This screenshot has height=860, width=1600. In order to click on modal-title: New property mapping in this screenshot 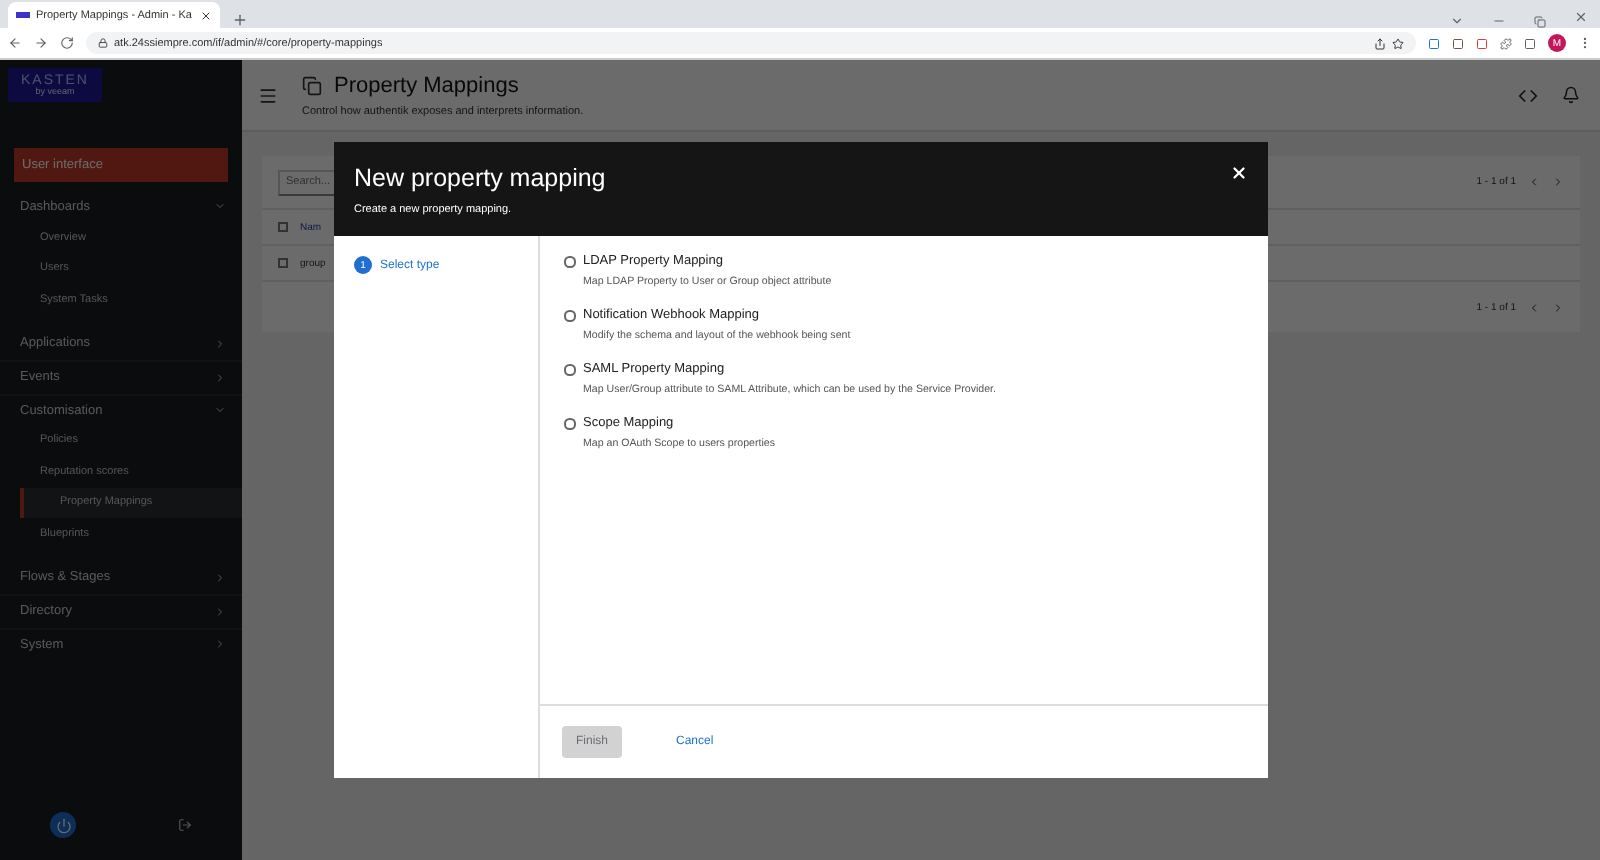, I will do `click(480, 178)`.